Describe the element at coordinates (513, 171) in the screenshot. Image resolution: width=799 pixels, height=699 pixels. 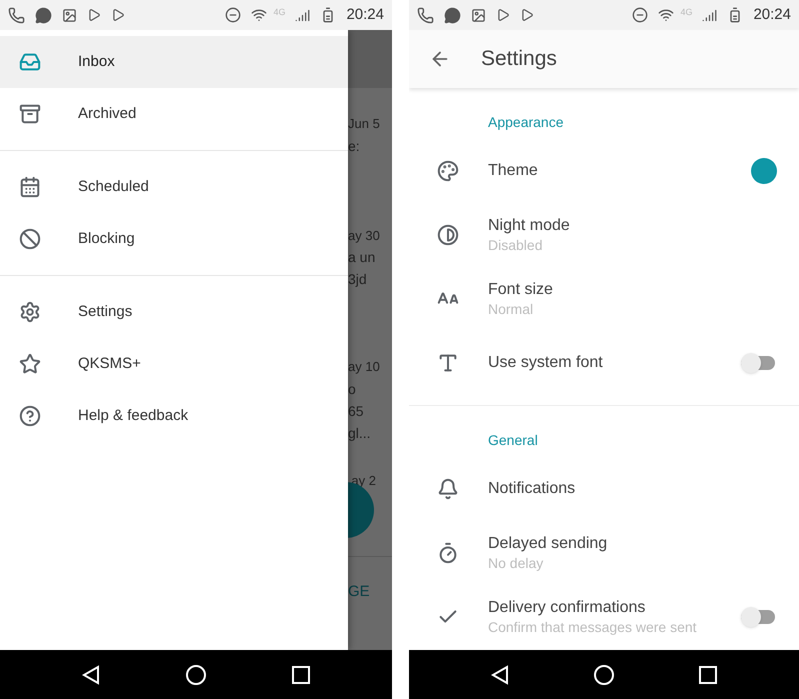
I see `setting-title: Theme` at that location.